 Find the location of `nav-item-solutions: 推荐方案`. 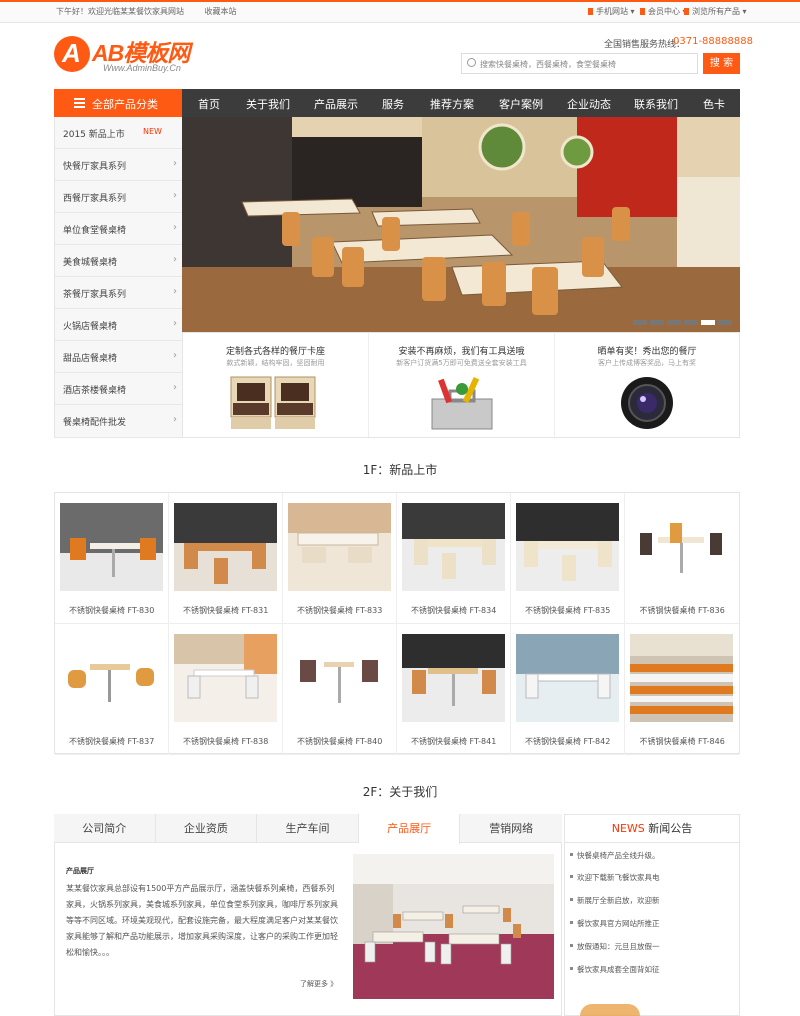

nav-item-solutions: 推荐方案 is located at coordinates (452, 104).